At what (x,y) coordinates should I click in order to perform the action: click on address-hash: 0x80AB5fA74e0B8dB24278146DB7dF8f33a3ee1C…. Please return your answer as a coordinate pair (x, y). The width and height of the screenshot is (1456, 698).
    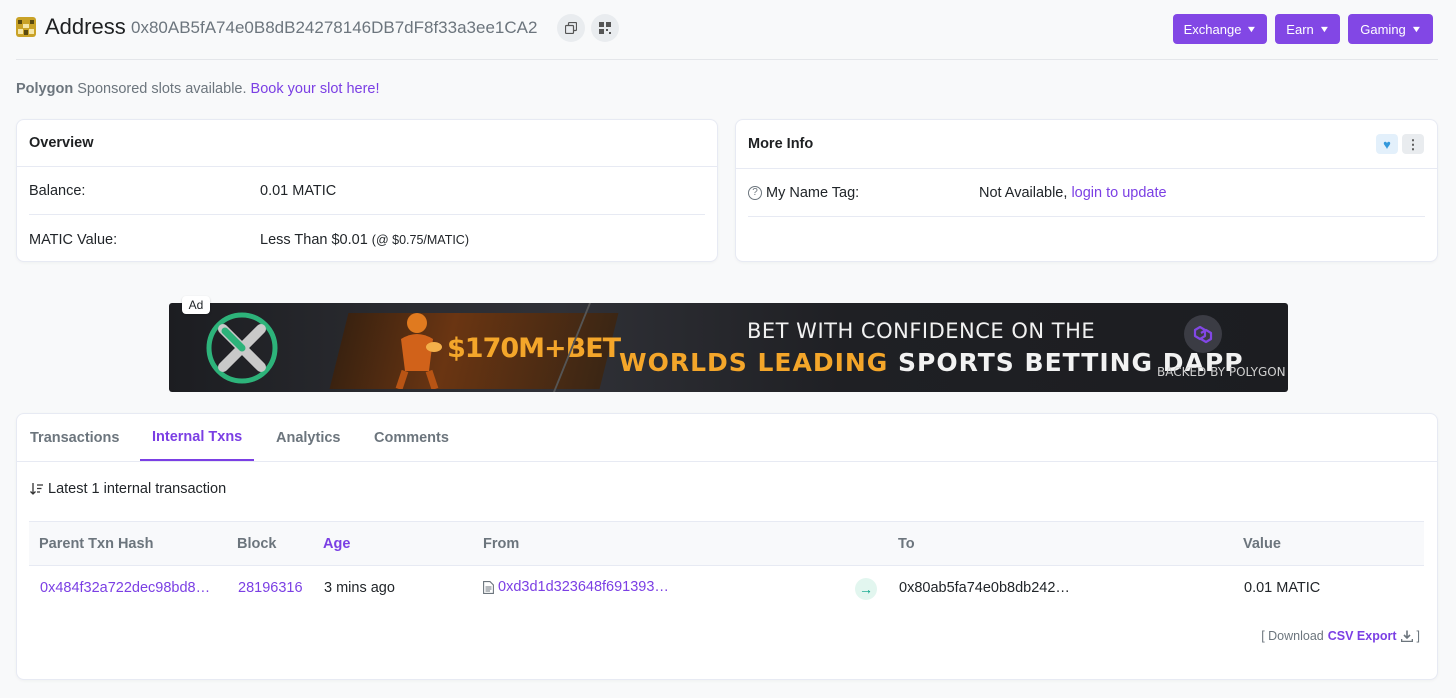
    Looking at the image, I should click on (334, 27).